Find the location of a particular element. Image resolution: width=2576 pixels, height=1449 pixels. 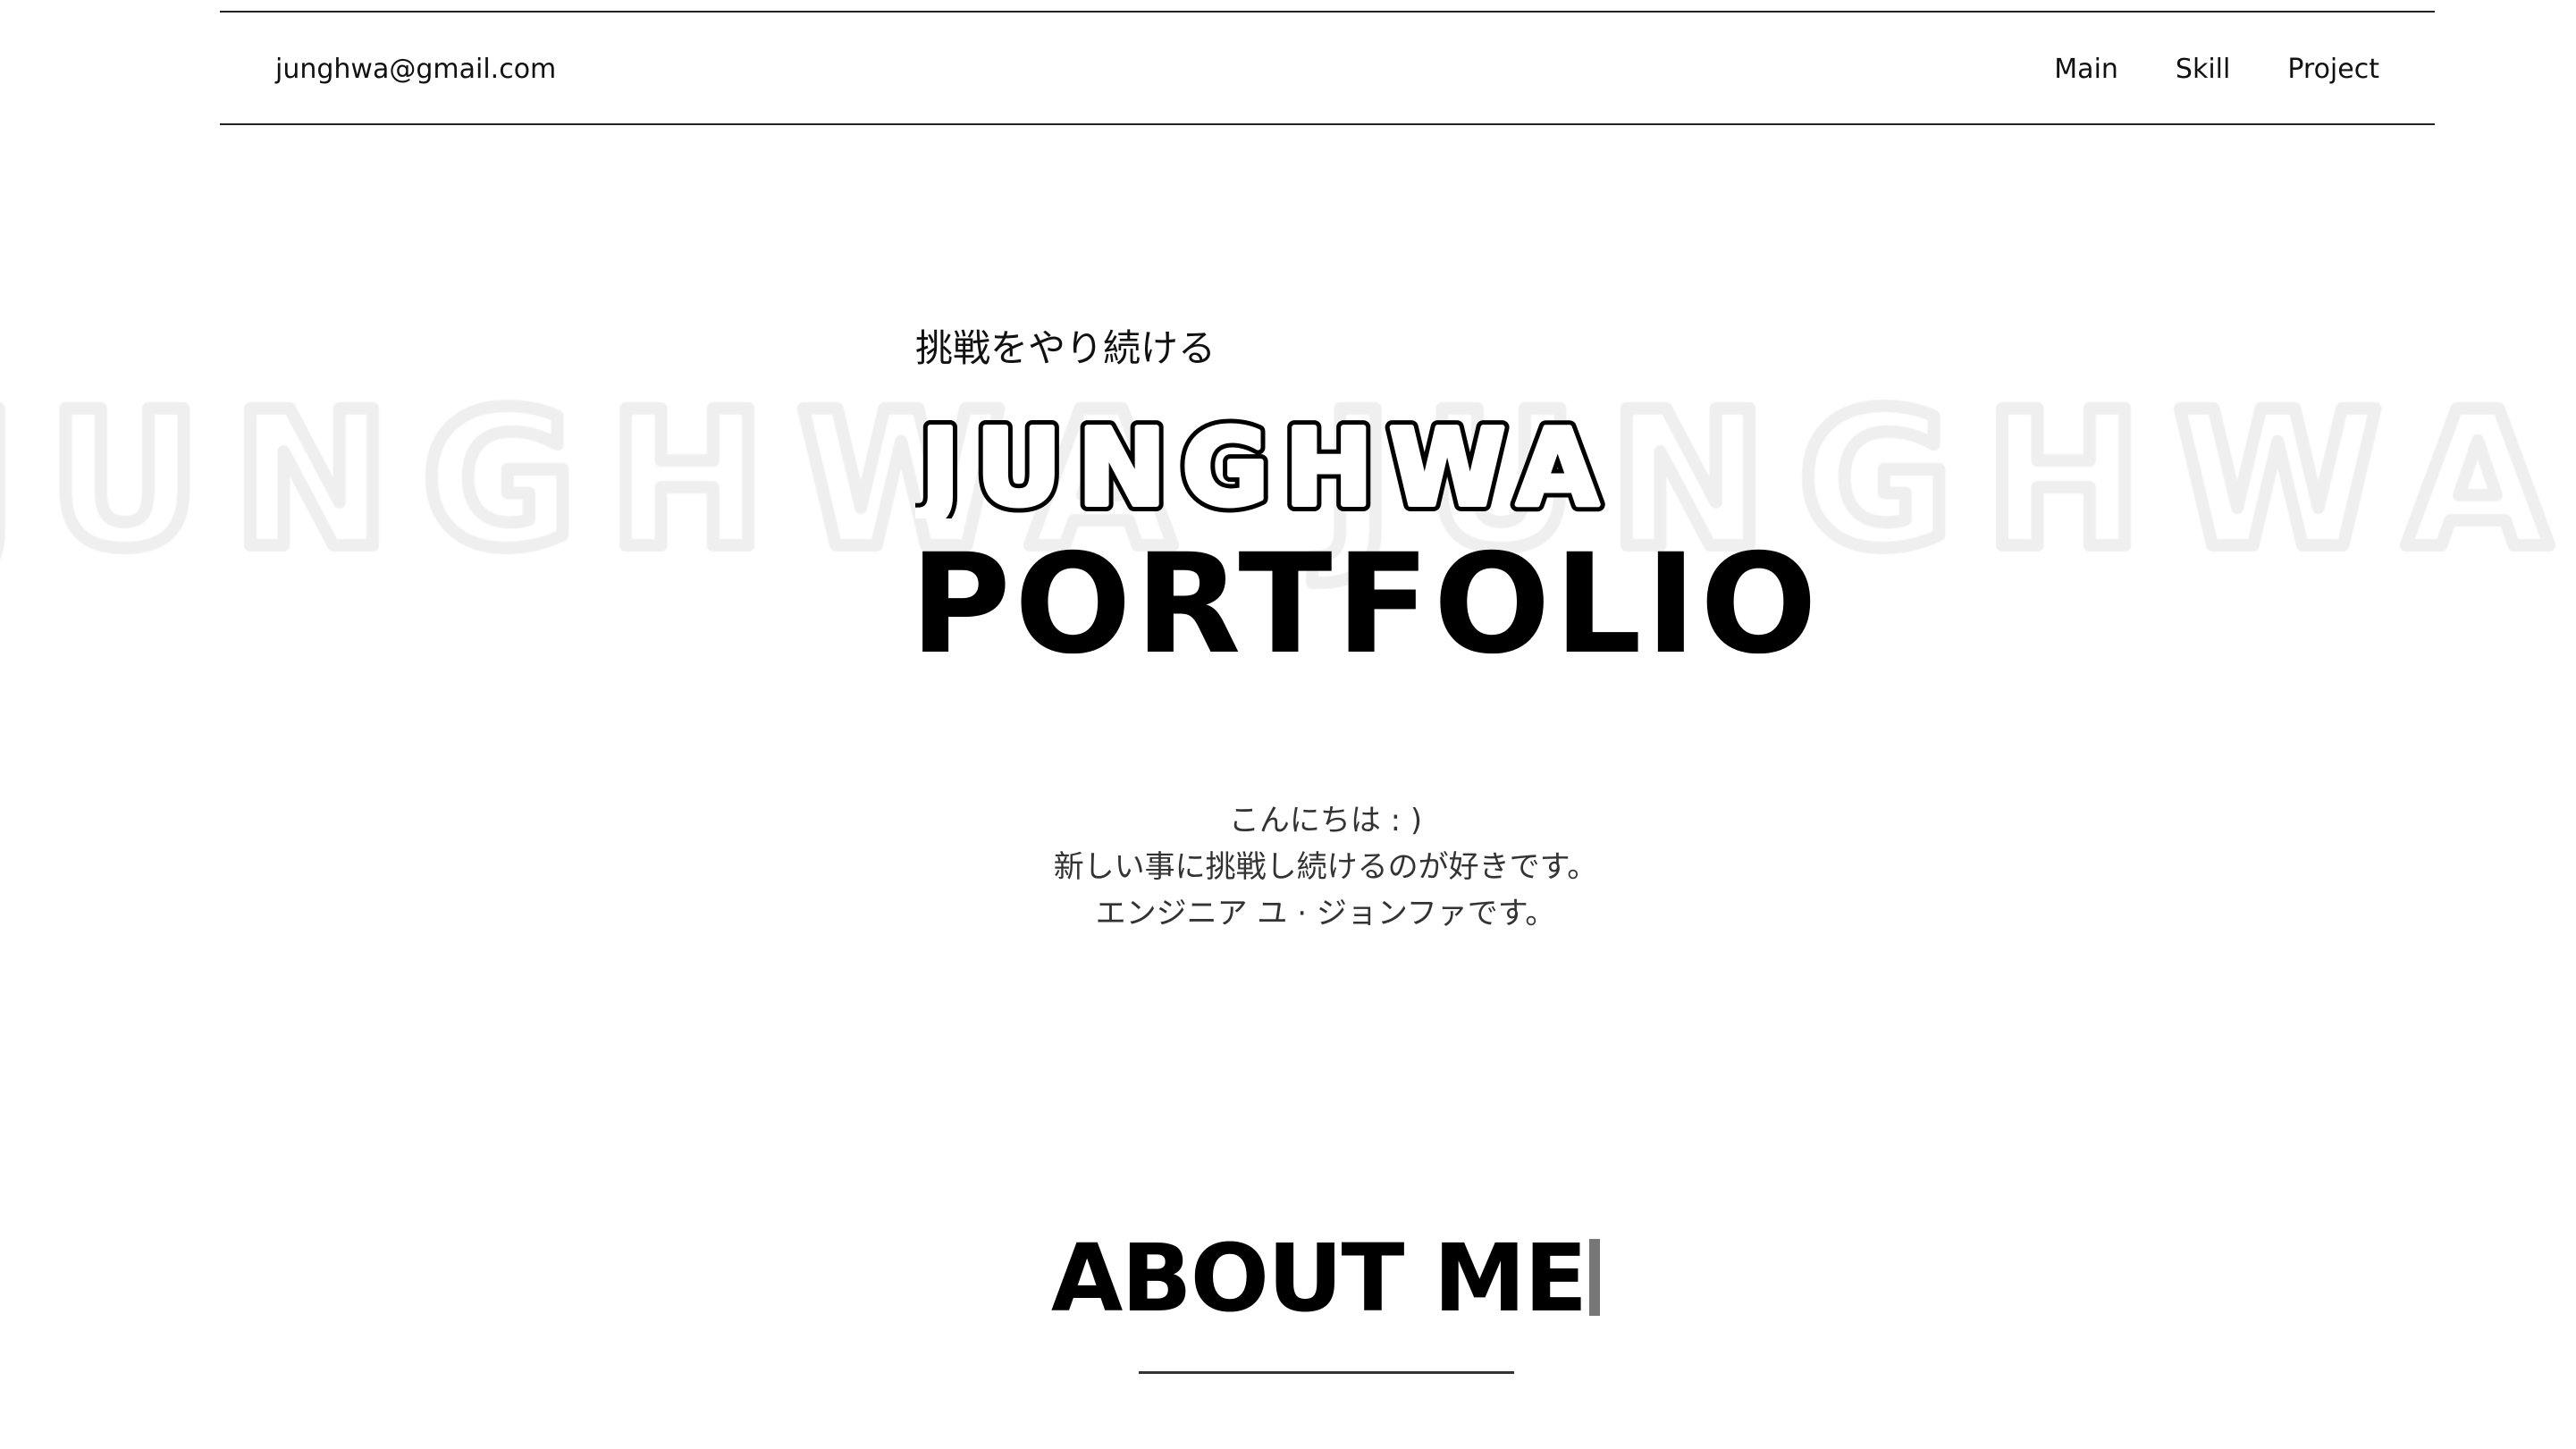

about-heading: ABOUT ME is located at coordinates (1288, 1279).